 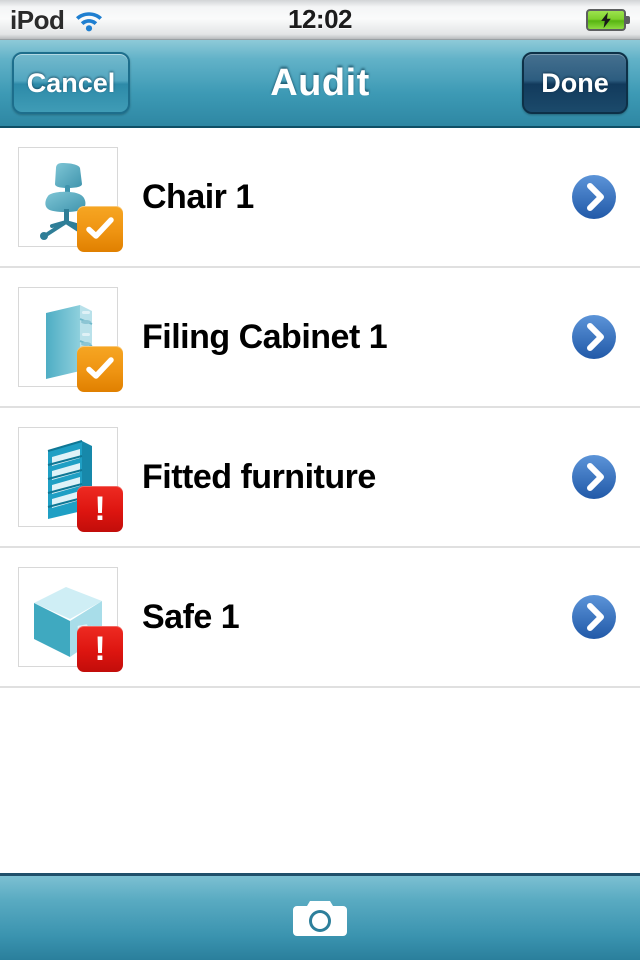 I want to click on navigation-bar: Cancel Audit Done, so click(x=320, y=84).